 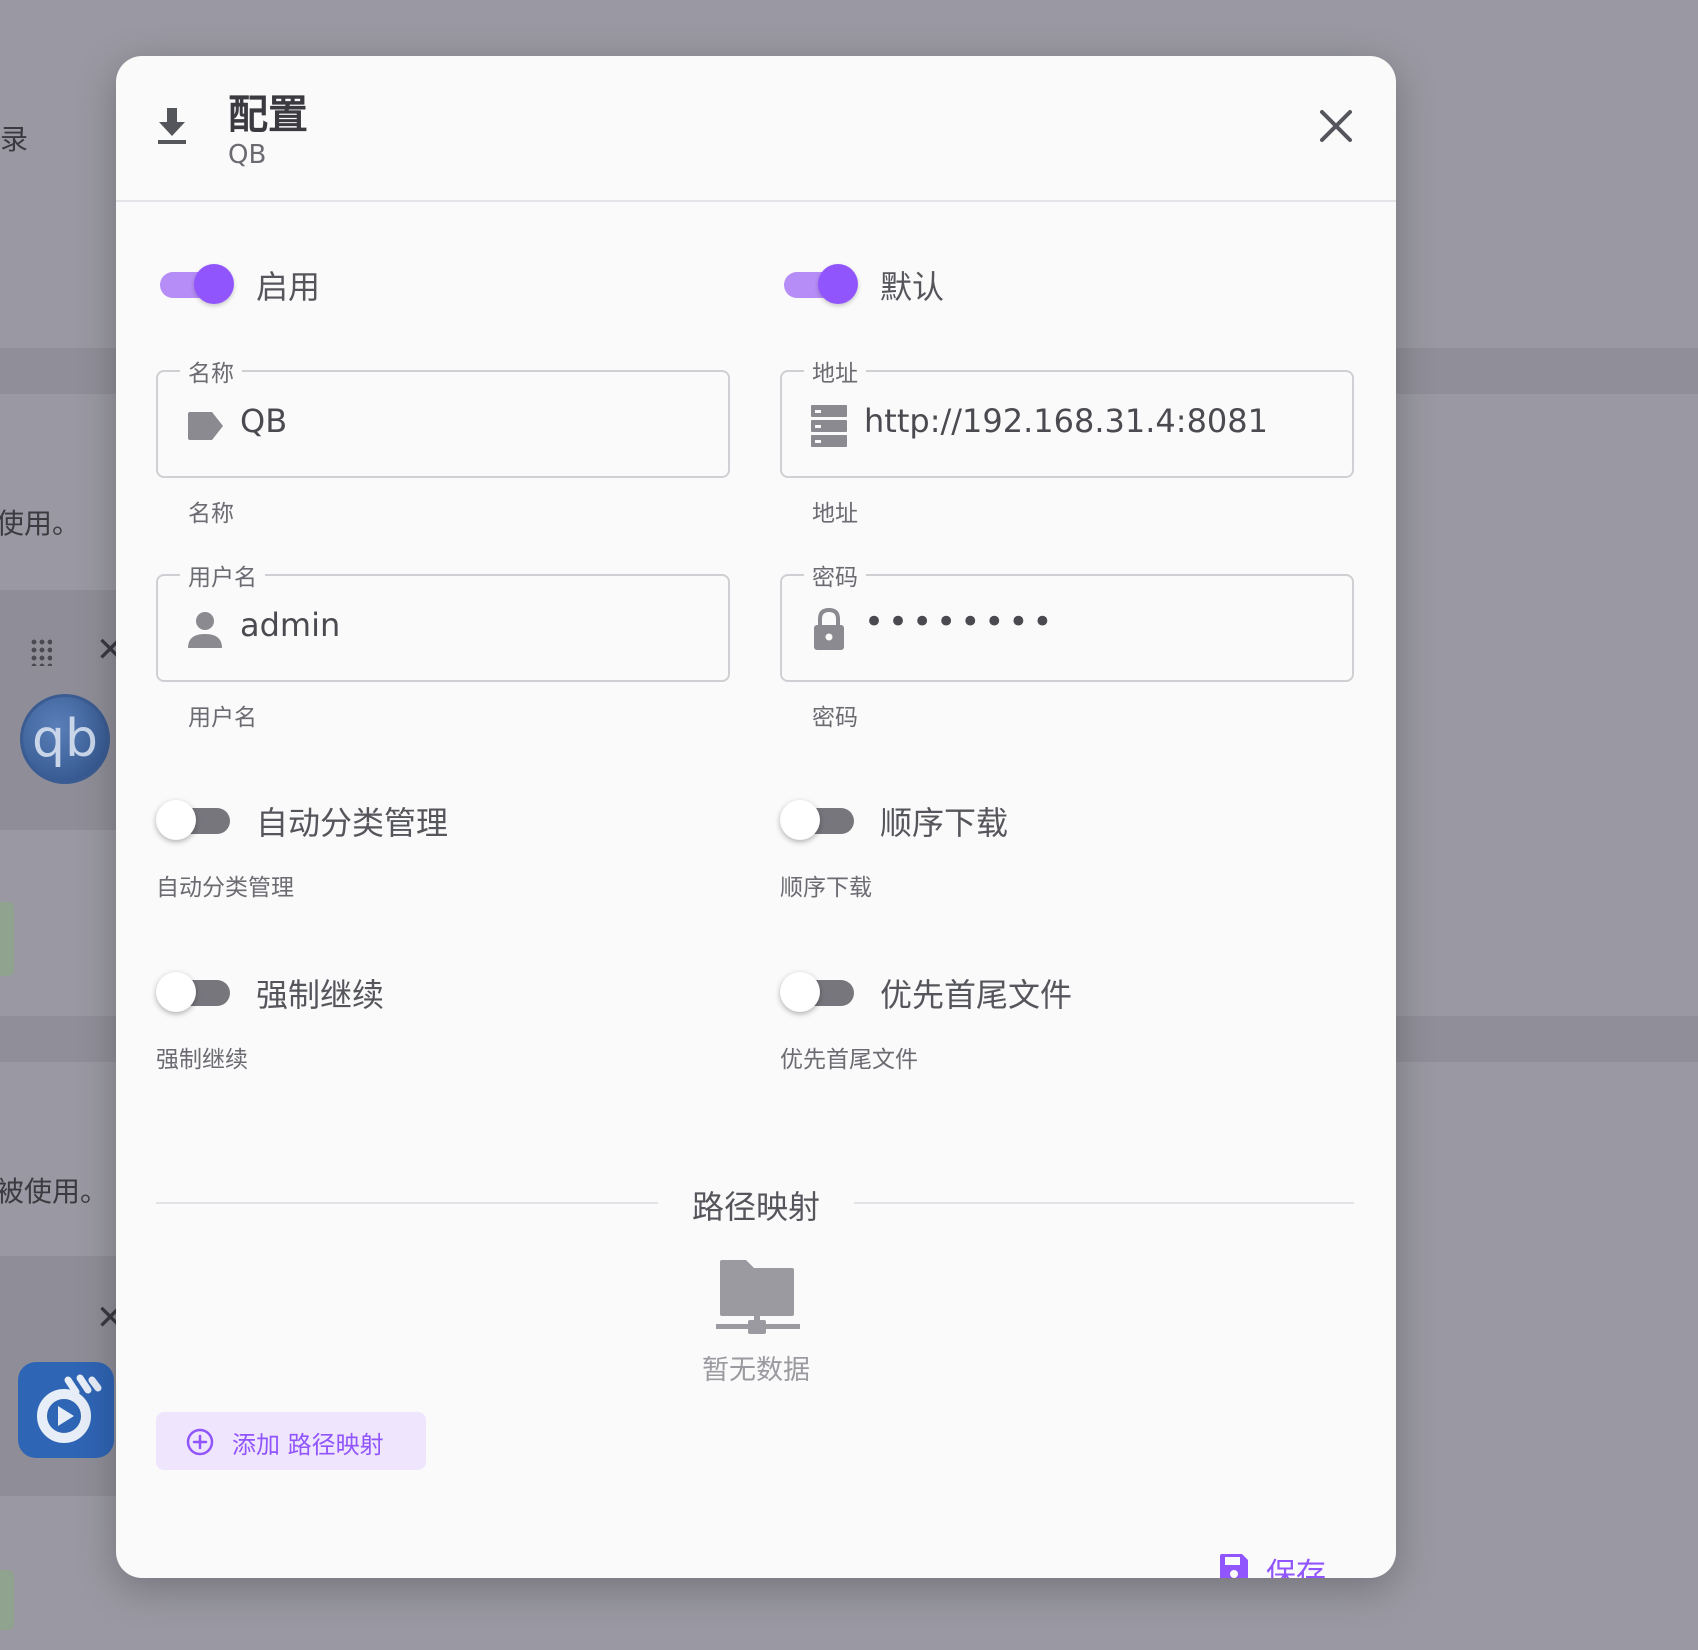 I want to click on plus-circle-icon, so click(x=200, y=1442).